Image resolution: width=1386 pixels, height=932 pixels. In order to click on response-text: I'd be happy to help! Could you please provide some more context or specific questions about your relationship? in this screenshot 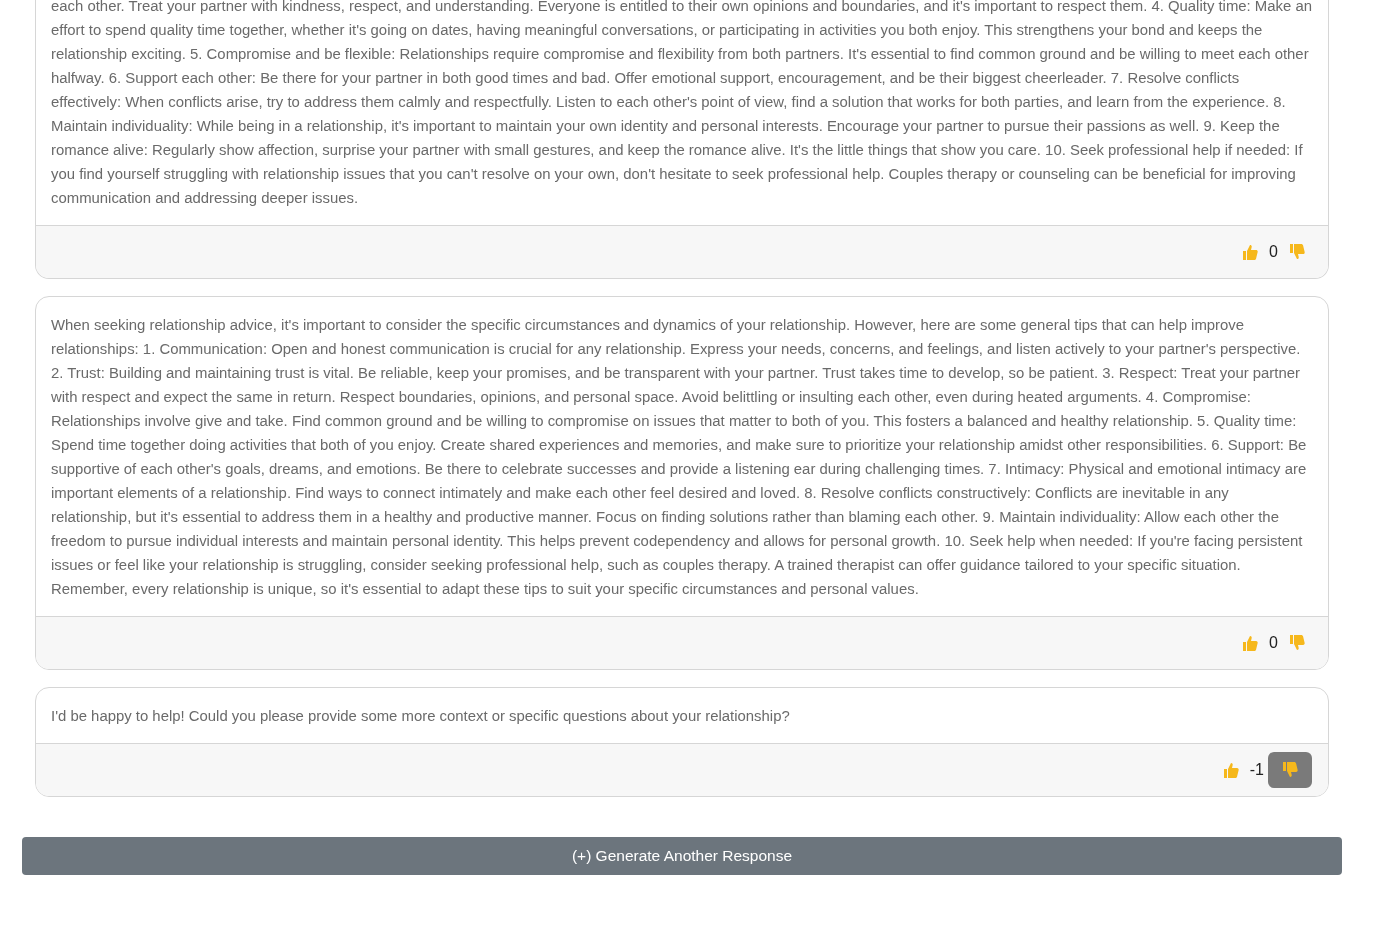, I will do `click(420, 716)`.